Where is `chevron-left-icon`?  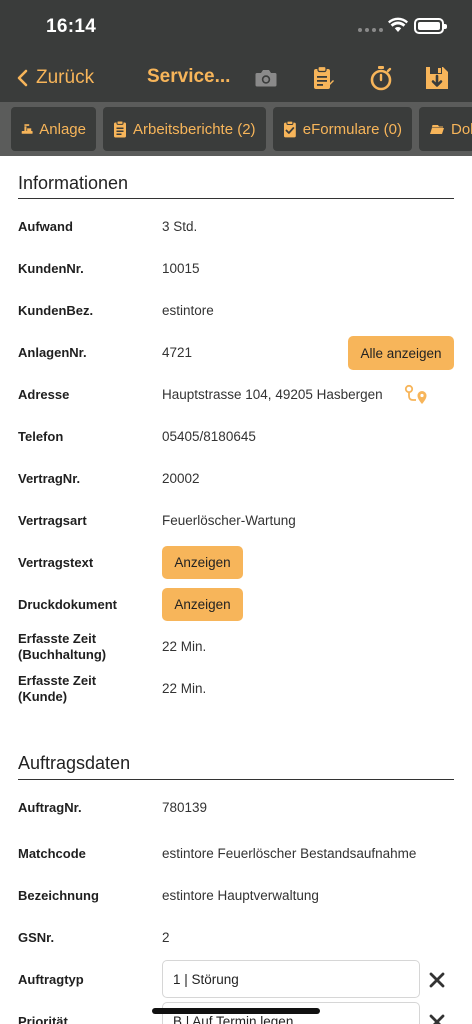
chevron-left-icon is located at coordinates (22, 78).